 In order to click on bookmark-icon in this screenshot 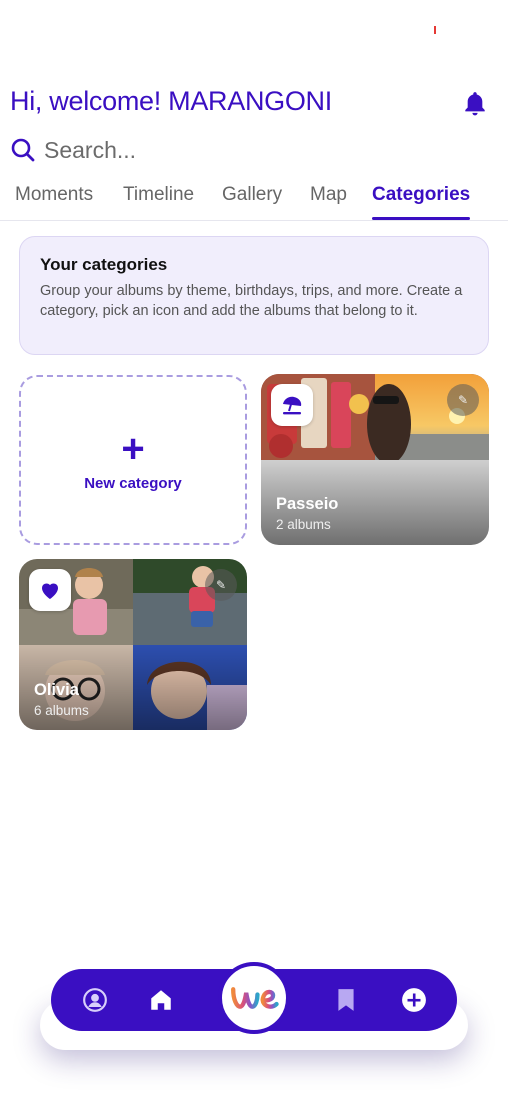, I will do `click(346, 1000)`.